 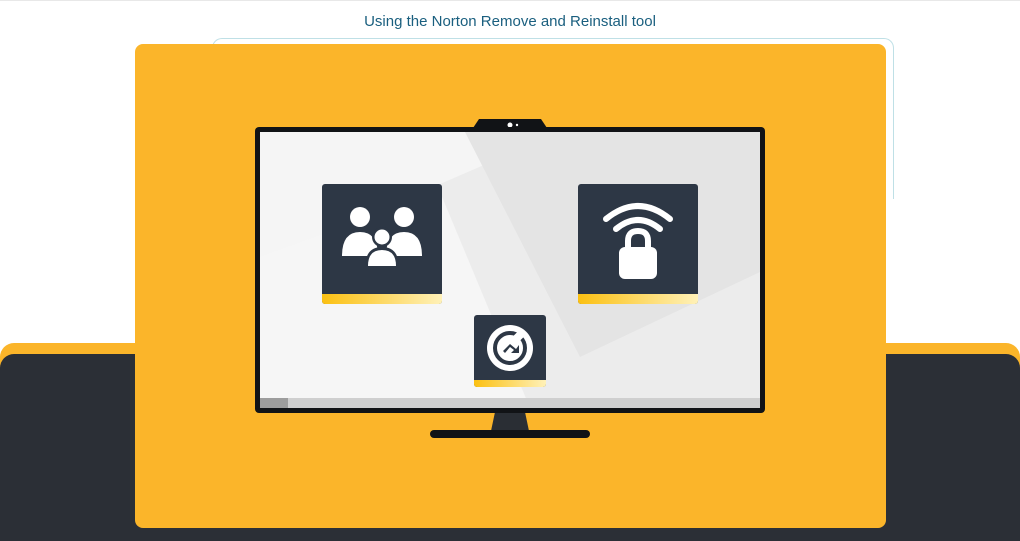 I want to click on secure-vpn-tile, so click(x=638, y=244).